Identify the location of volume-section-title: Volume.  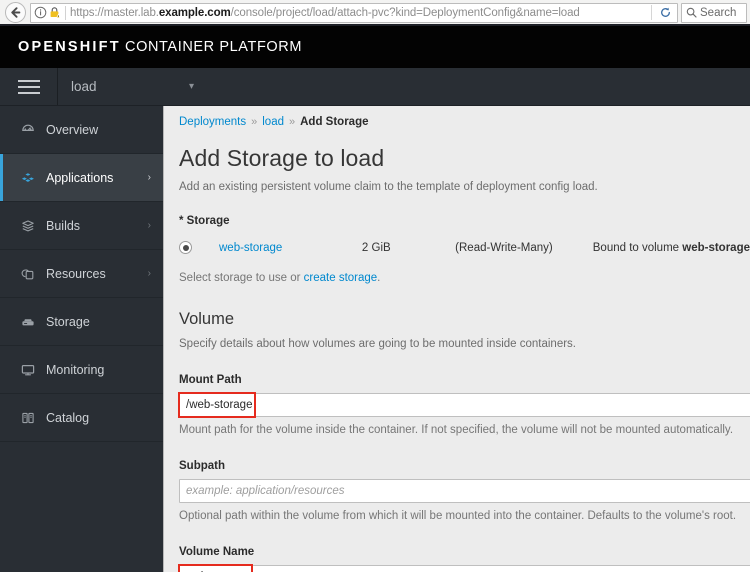
(207, 319).